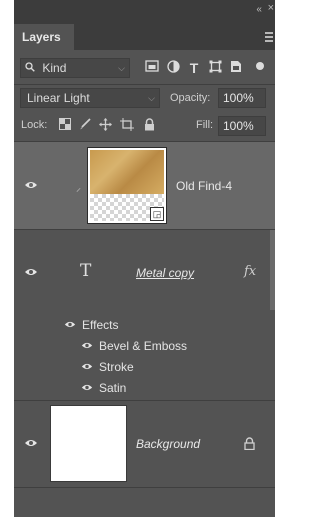 The height and width of the screenshot is (517, 320). Describe the element at coordinates (168, 444) in the screenshot. I see `layer-name: Background` at that location.